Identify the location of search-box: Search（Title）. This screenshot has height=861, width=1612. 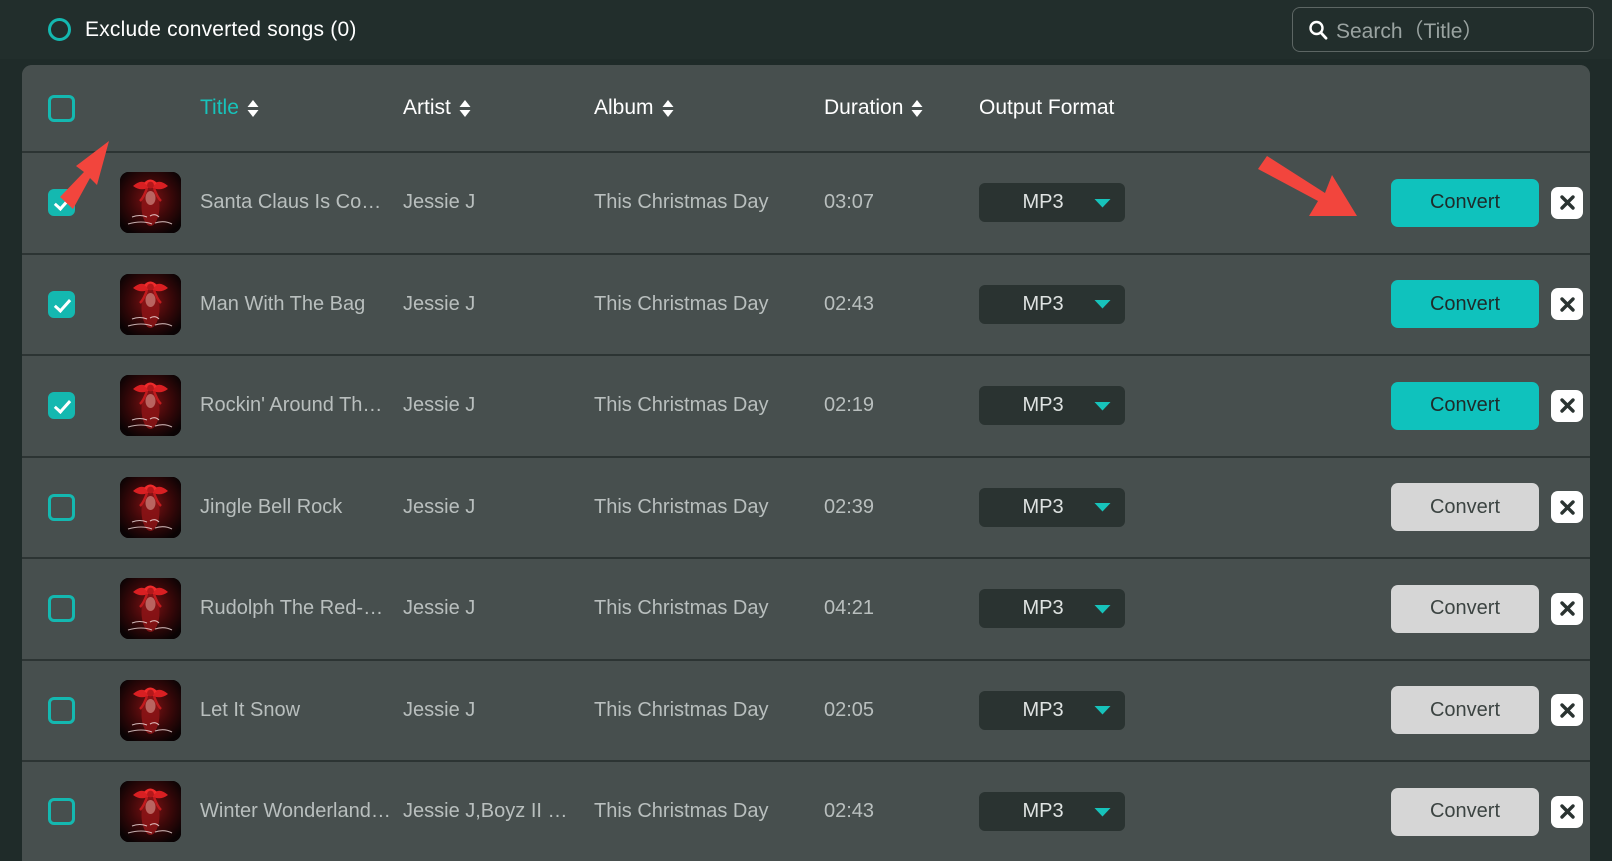
(1443, 29).